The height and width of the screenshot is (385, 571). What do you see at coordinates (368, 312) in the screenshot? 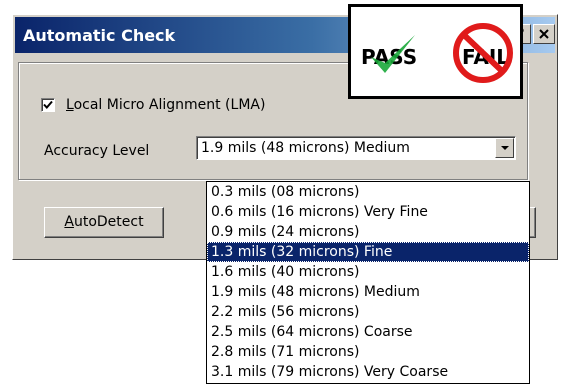
I see `dropdown-option: 2.2 mils (56 microns)` at bounding box center [368, 312].